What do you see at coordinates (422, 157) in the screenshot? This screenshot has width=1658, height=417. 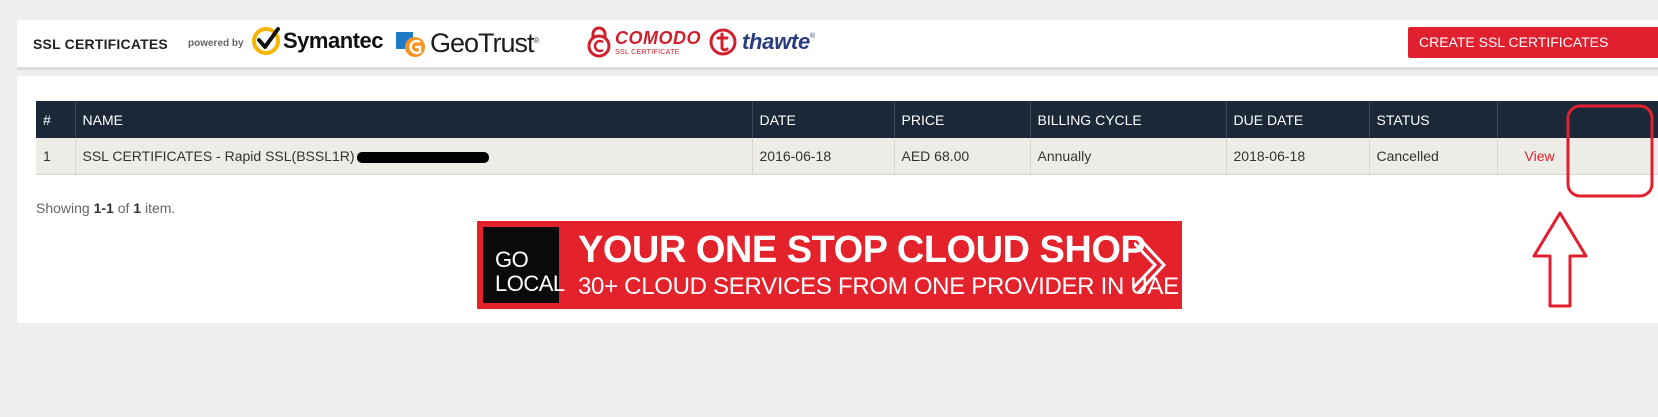 I see `redacted-domain` at bounding box center [422, 157].